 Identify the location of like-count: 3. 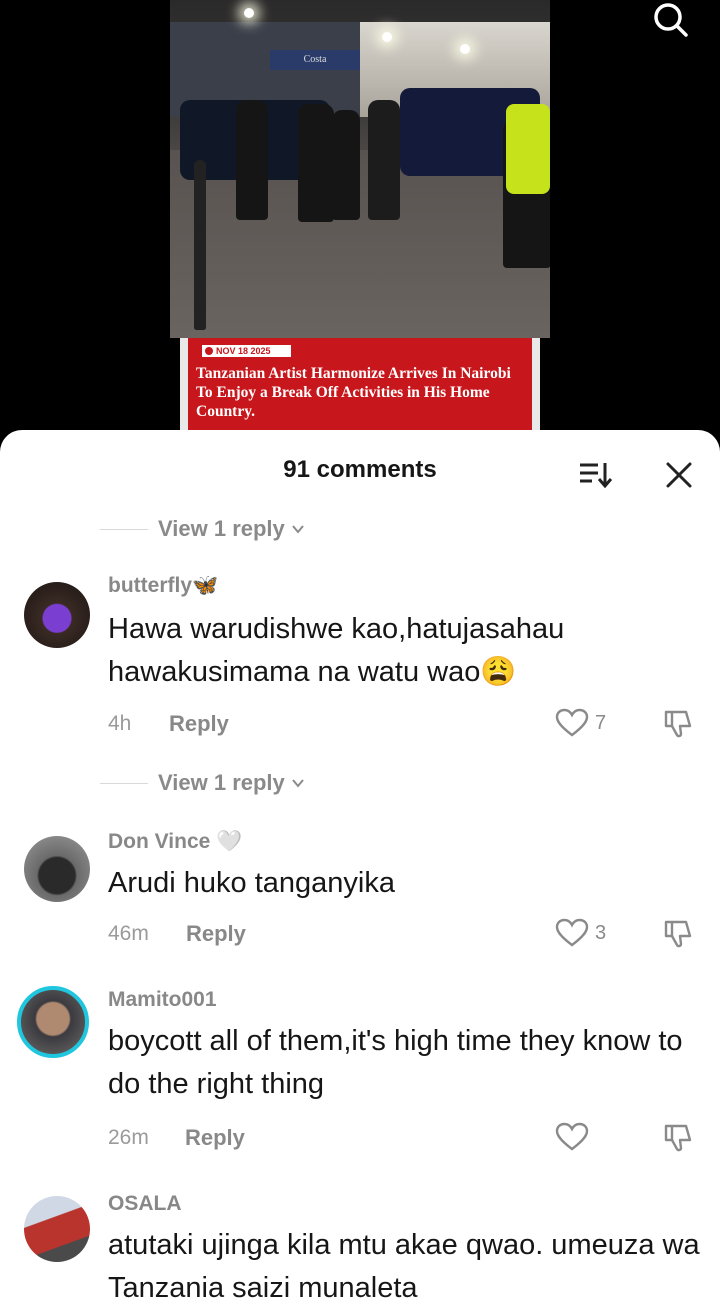
(601, 932).